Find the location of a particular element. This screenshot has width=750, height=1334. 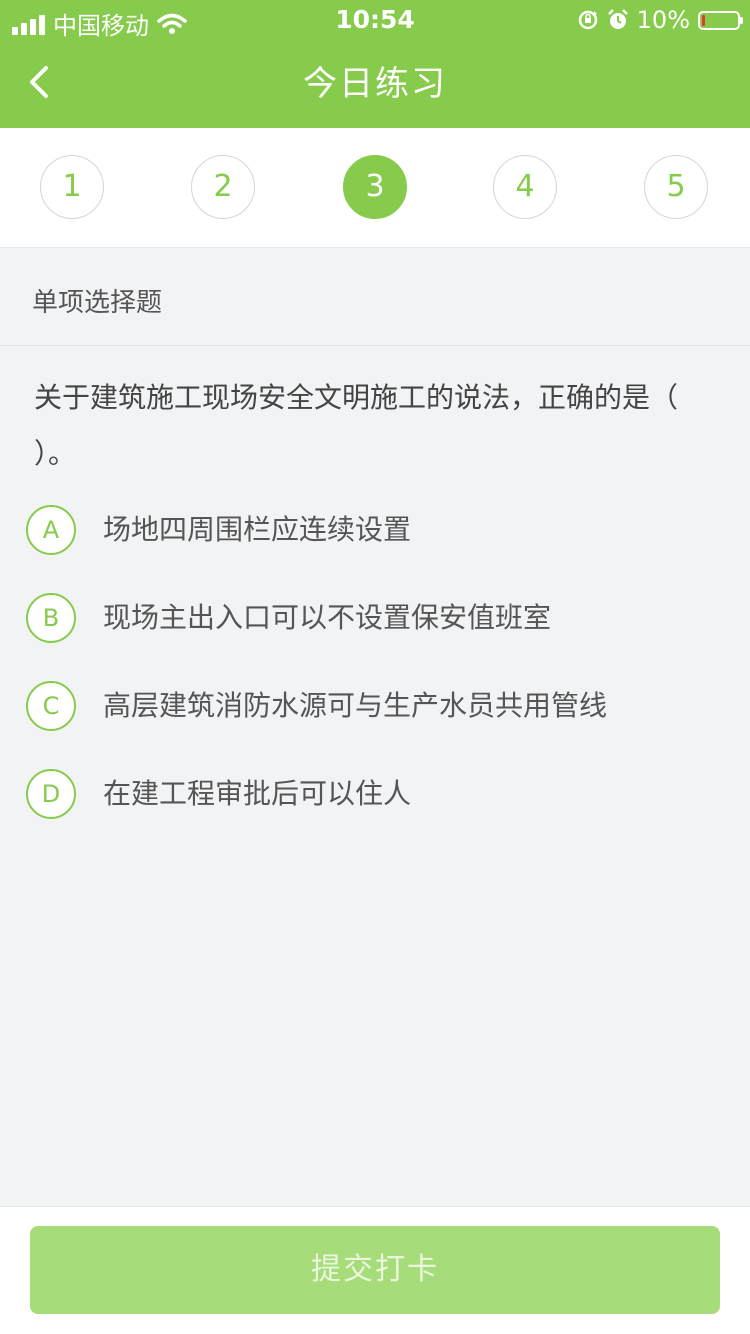

option-a: A 场地四周围栏应连续设置 is located at coordinates (376, 530).